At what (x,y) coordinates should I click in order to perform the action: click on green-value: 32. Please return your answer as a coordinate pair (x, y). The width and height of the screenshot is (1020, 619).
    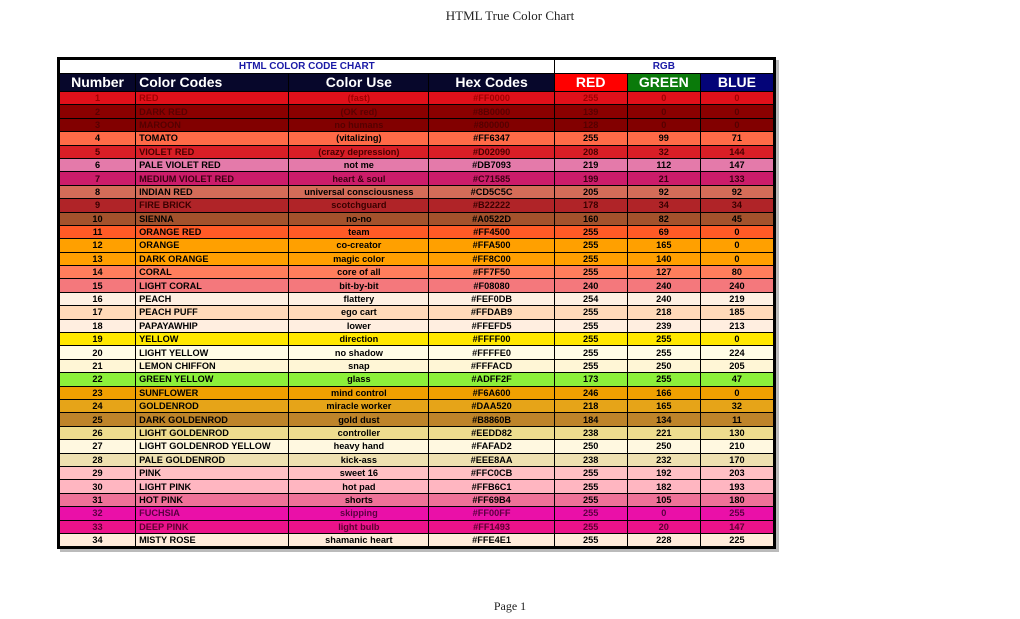
    Looking at the image, I should click on (663, 151).